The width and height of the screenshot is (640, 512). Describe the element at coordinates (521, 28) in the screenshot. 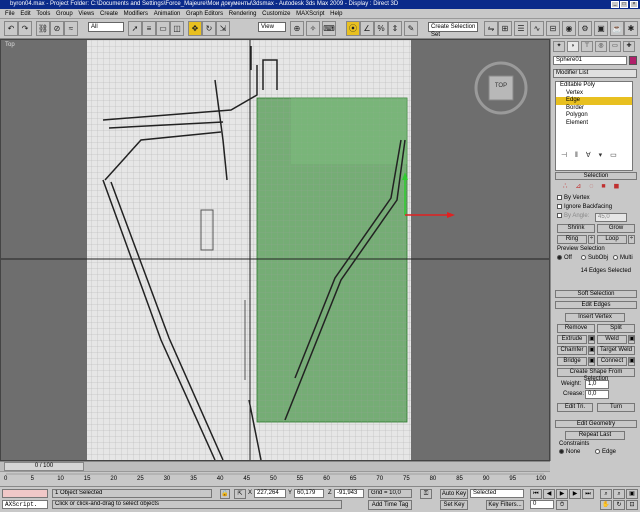

I see `layer-manager-icon: ☰` at that location.